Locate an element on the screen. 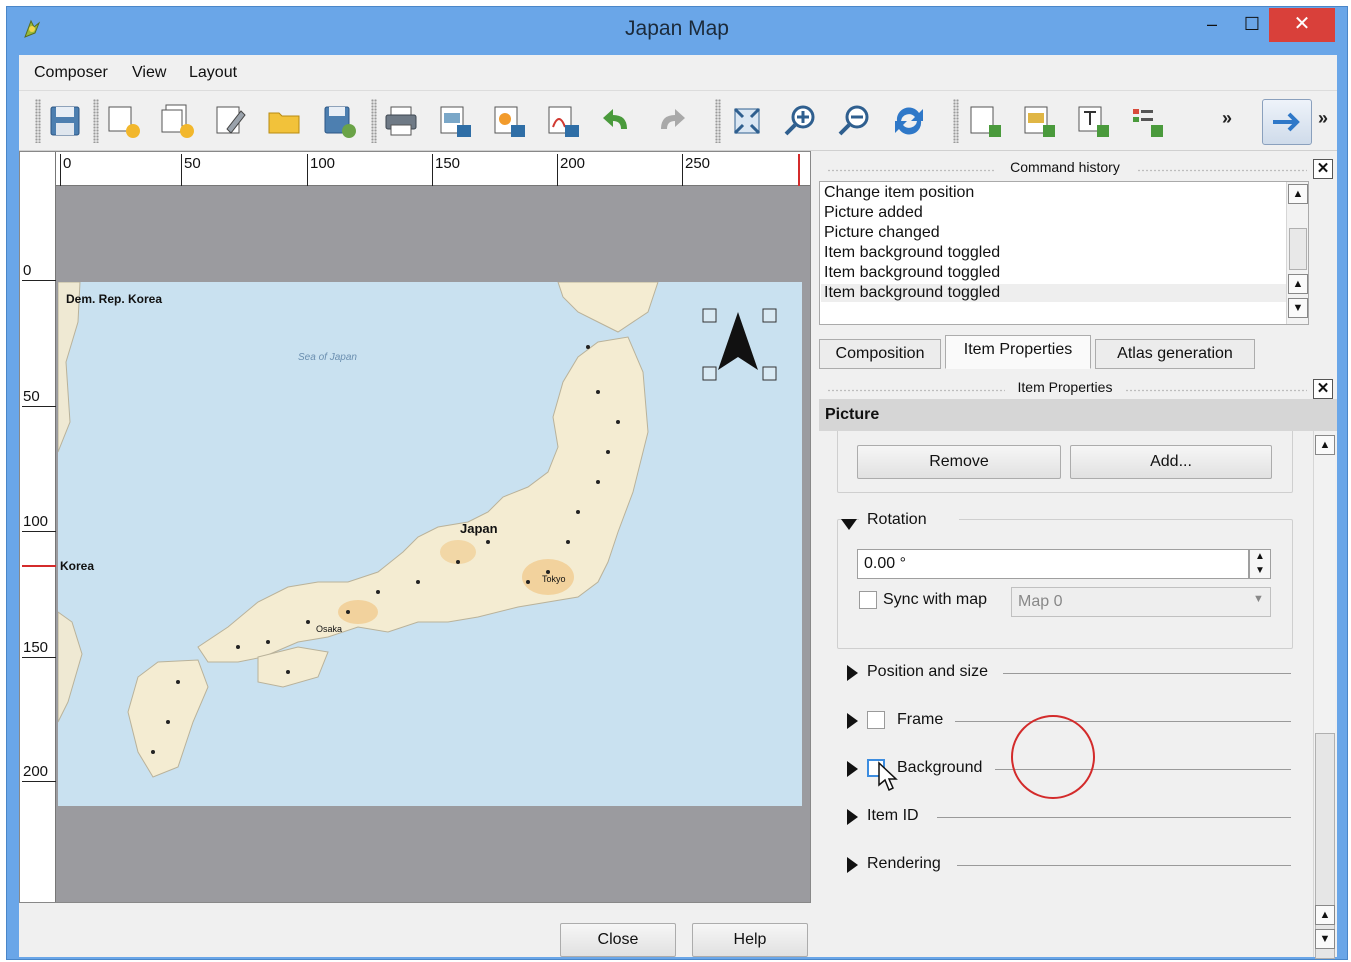 The image size is (1351, 962). frame-label: Frame is located at coordinates (920, 720).